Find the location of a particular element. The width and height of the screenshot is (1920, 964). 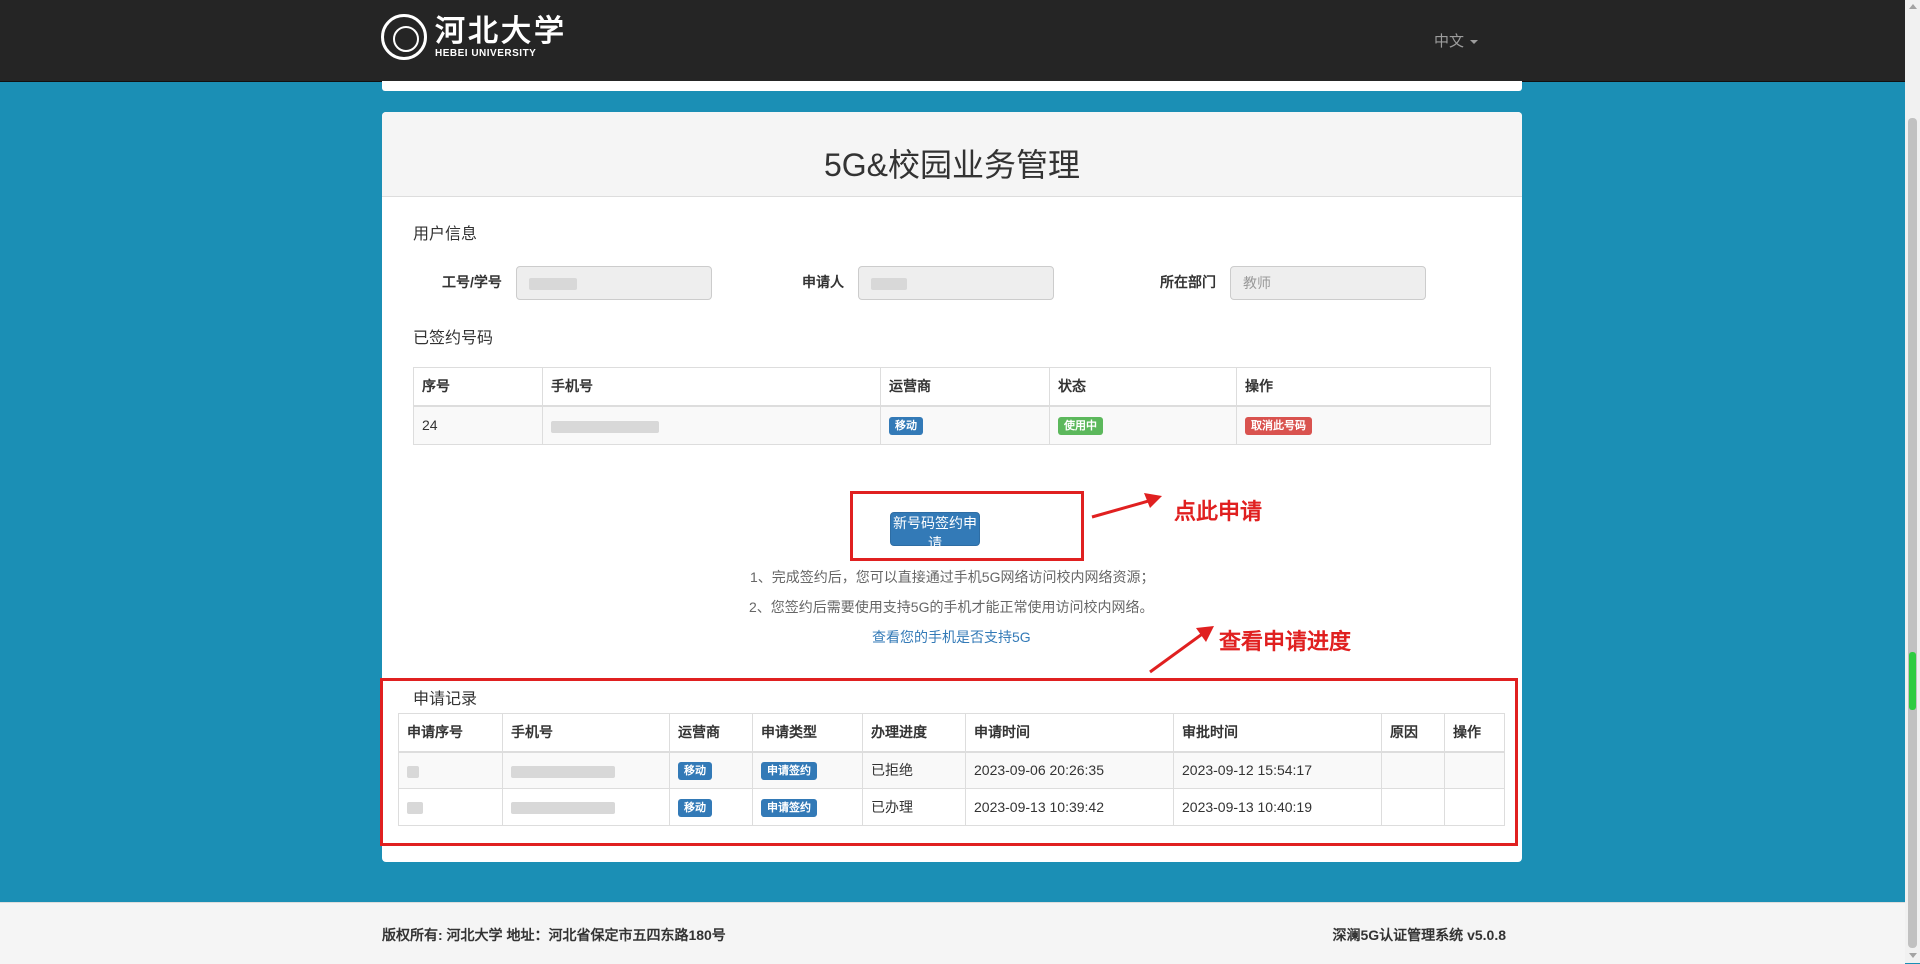

arrow-to-apply-line is located at coordinates (1122, 508).